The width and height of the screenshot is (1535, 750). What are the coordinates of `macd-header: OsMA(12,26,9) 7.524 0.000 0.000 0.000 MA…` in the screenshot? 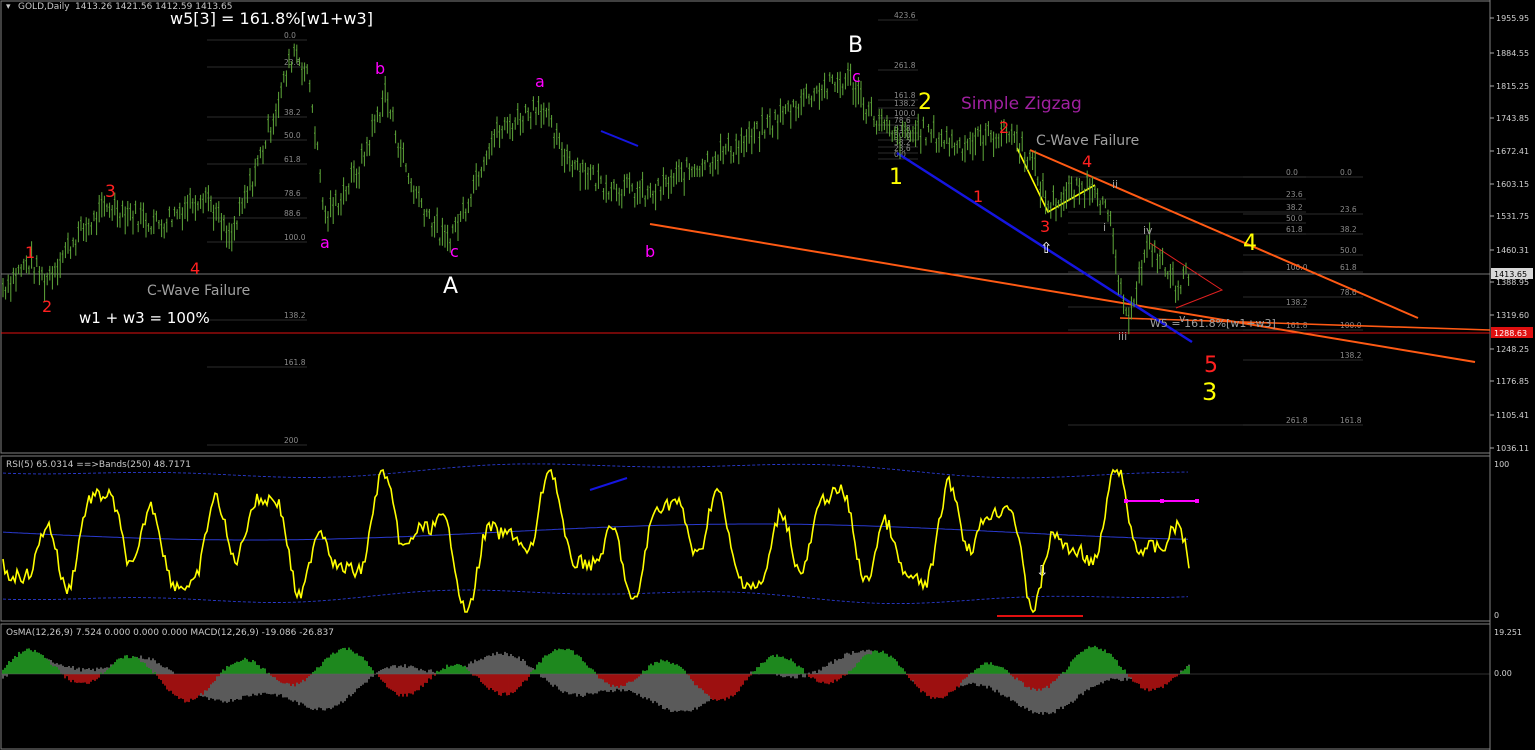 It's located at (170, 633).